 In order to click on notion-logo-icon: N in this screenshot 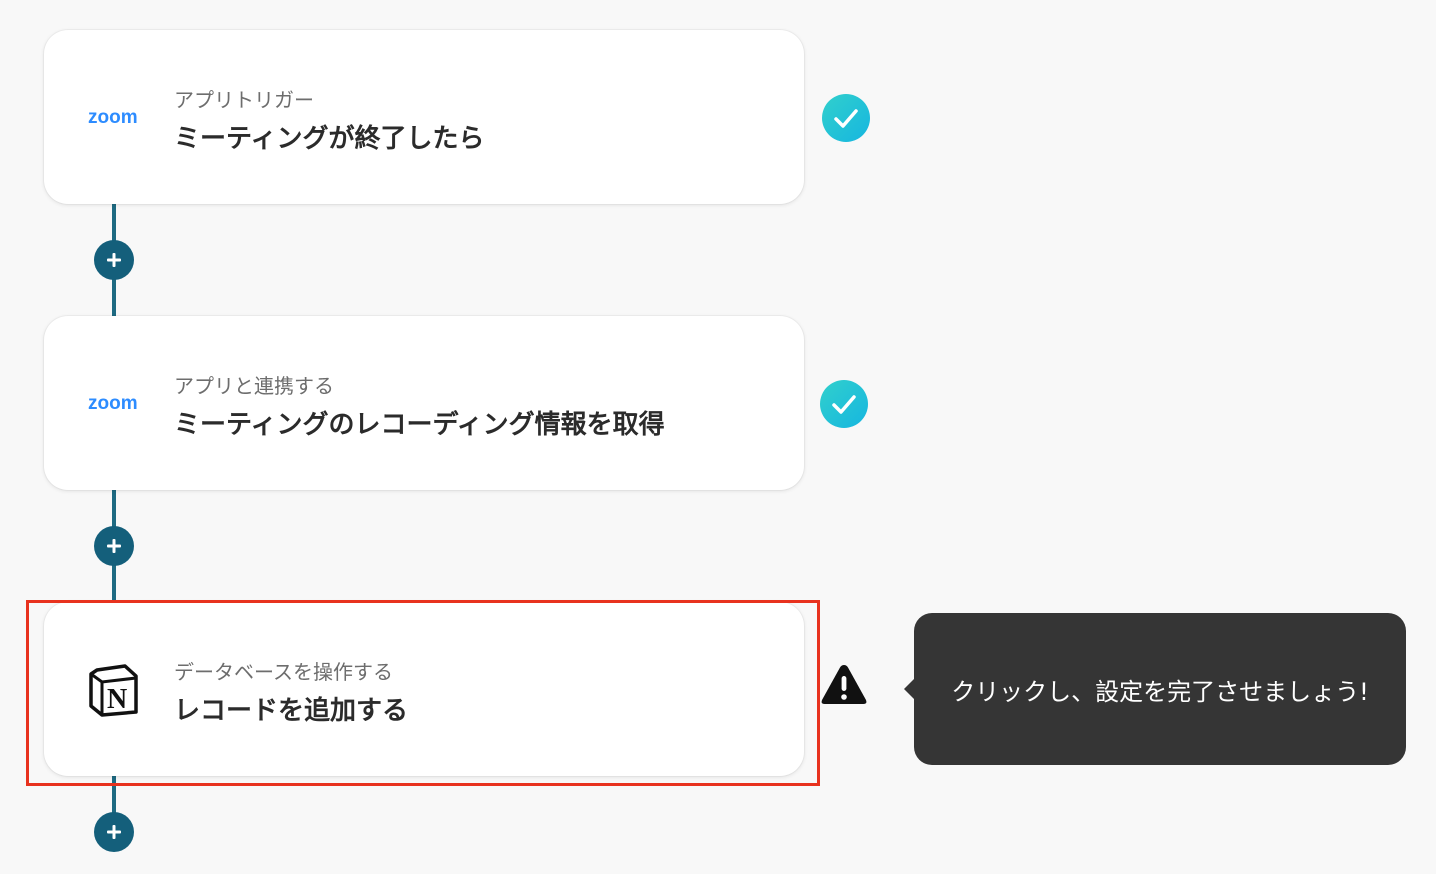, I will do `click(113, 690)`.